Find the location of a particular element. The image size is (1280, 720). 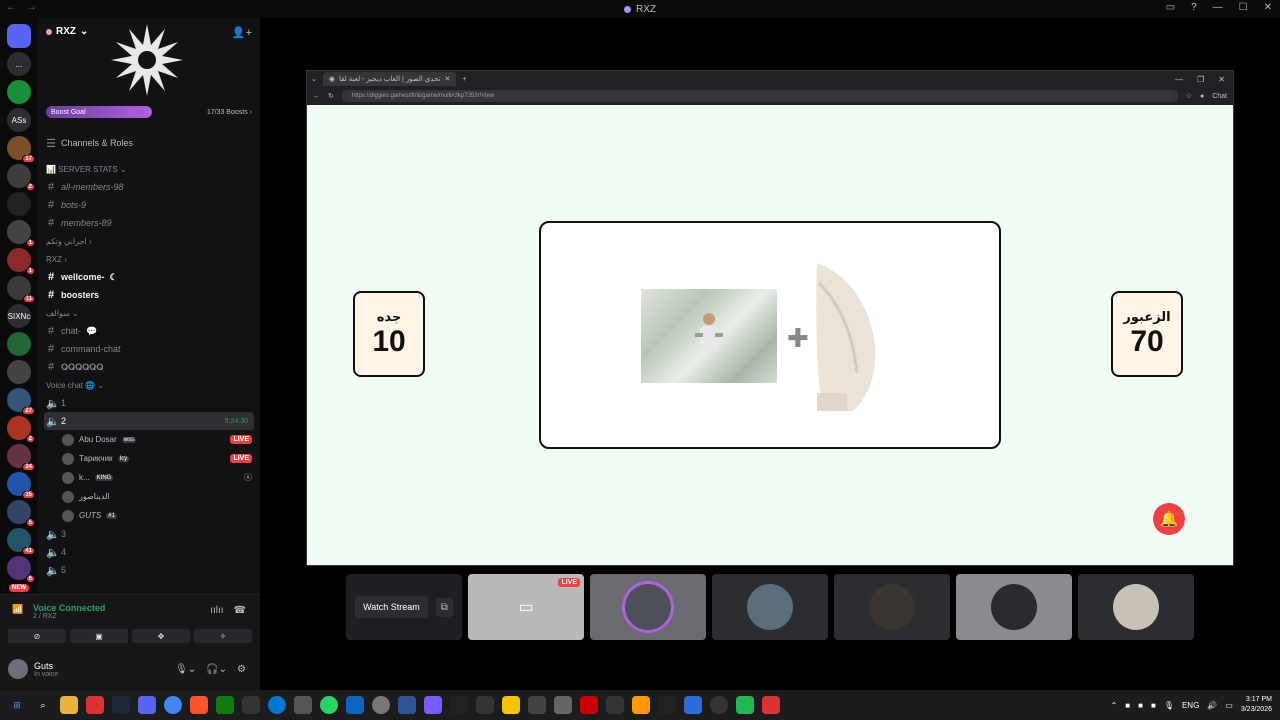

maximize-icon: ☐ is located at coordinates (1243, 7).